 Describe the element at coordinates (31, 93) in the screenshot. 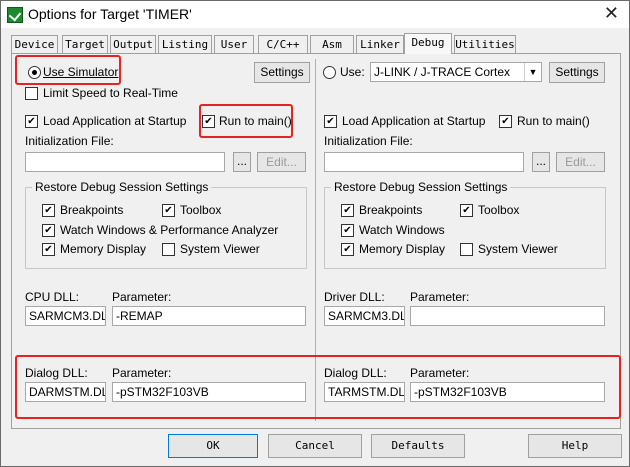

I see `limit-speed-checkbox` at that location.